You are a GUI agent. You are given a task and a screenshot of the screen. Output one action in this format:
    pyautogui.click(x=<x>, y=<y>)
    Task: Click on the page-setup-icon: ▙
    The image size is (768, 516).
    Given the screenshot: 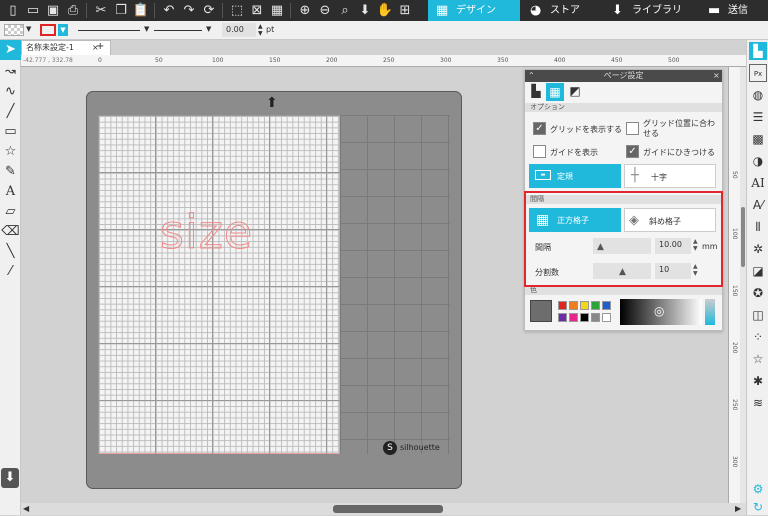 What is the action you would take?
    pyautogui.click(x=758, y=51)
    